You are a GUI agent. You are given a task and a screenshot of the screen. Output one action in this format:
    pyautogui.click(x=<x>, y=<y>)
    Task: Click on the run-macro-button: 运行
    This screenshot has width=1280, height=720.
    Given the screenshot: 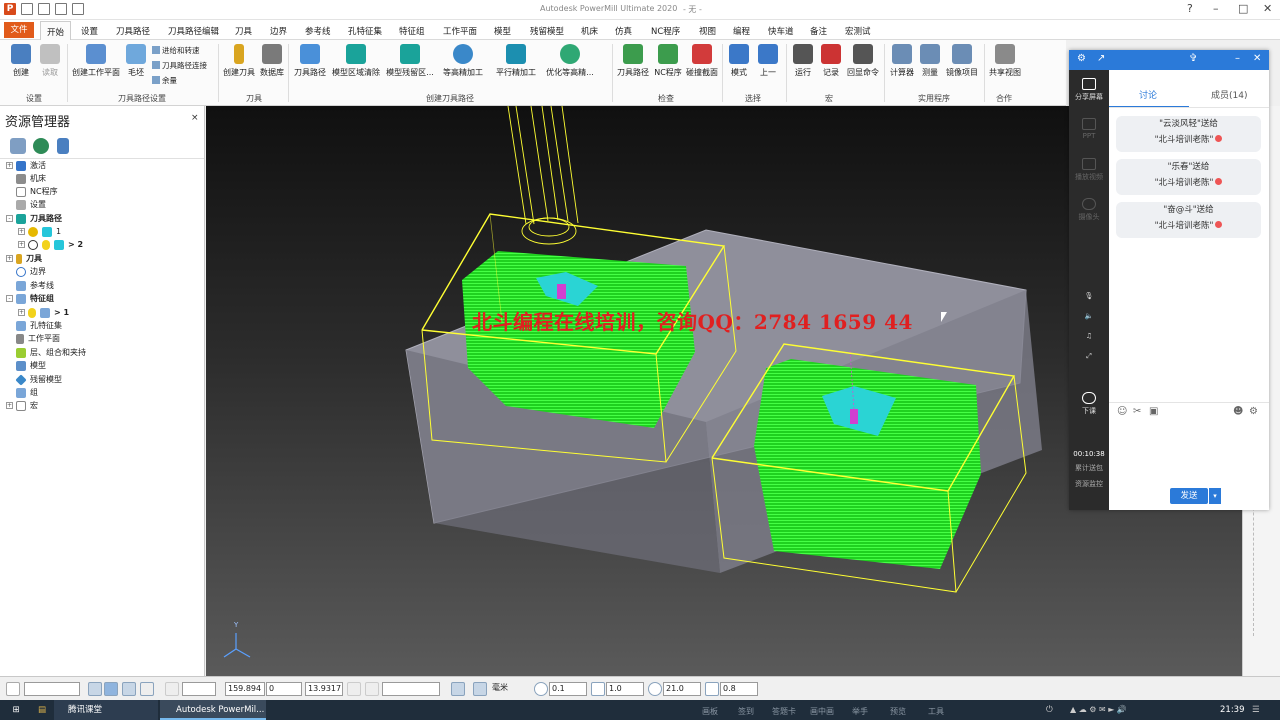 What is the action you would take?
    pyautogui.click(x=803, y=61)
    